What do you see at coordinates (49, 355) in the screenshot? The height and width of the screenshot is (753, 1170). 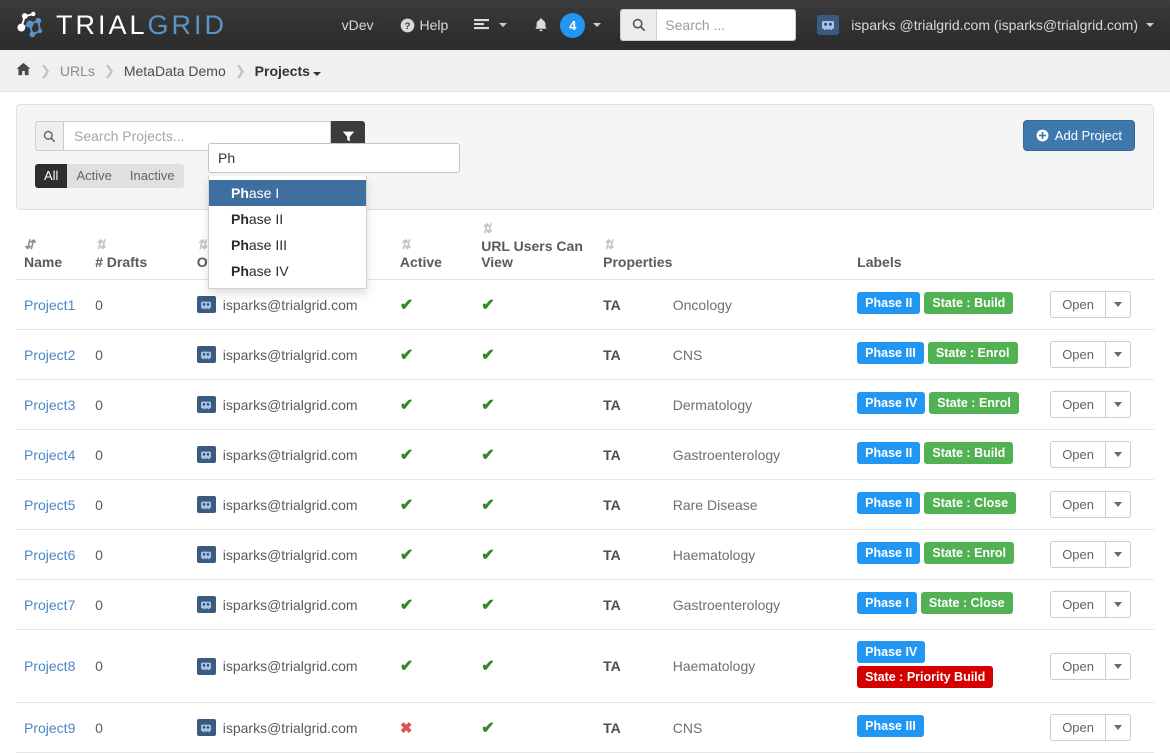 I see `project-link: Project2` at bounding box center [49, 355].